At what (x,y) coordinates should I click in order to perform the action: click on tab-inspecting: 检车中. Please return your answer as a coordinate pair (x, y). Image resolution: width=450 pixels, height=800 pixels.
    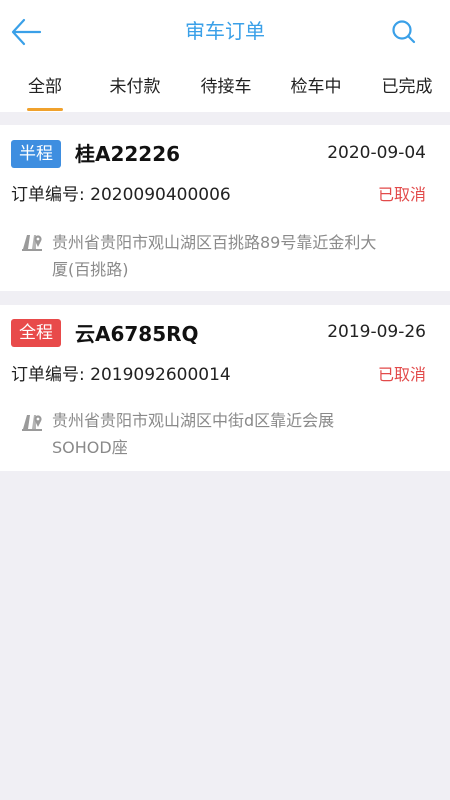
    Looking at the image, I should click on (316, 87).